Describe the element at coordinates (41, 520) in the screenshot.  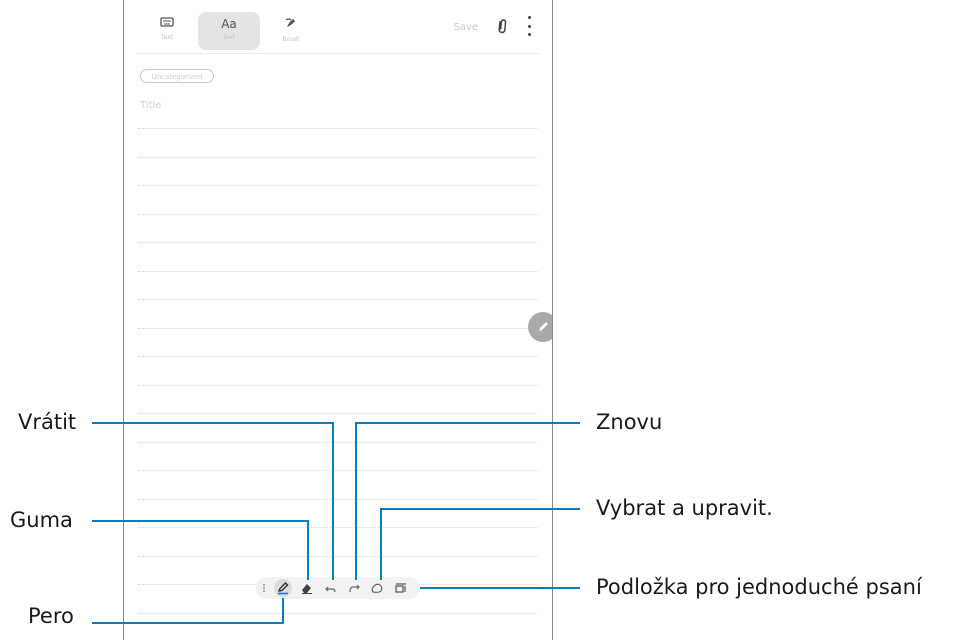
I see `callout-eraser: Guma` at that location.